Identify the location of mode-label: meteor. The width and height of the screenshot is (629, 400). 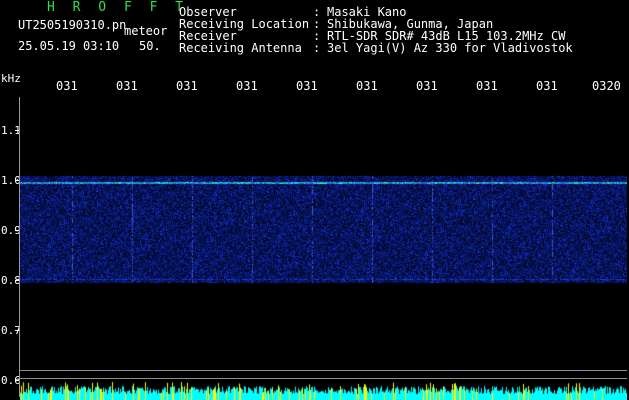
(146, 31).